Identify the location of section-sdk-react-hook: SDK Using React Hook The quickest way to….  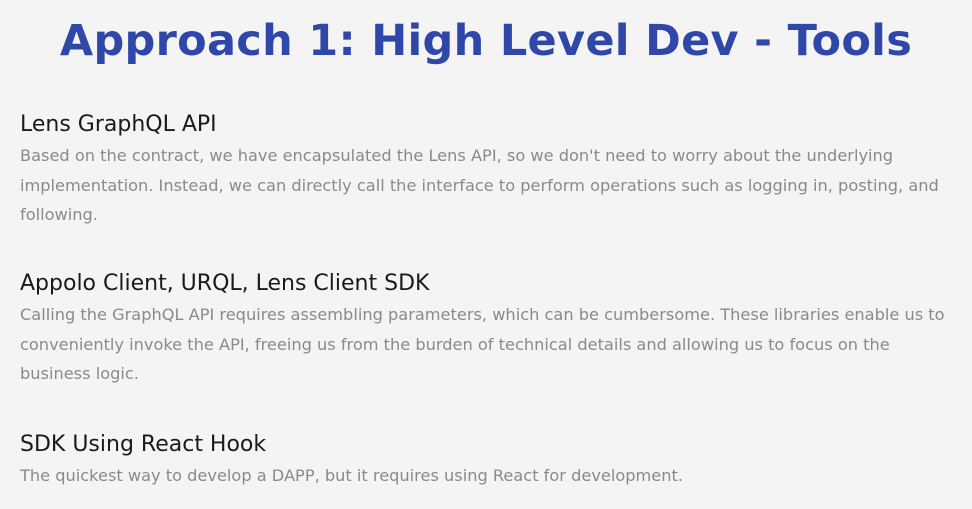
(485, 460).